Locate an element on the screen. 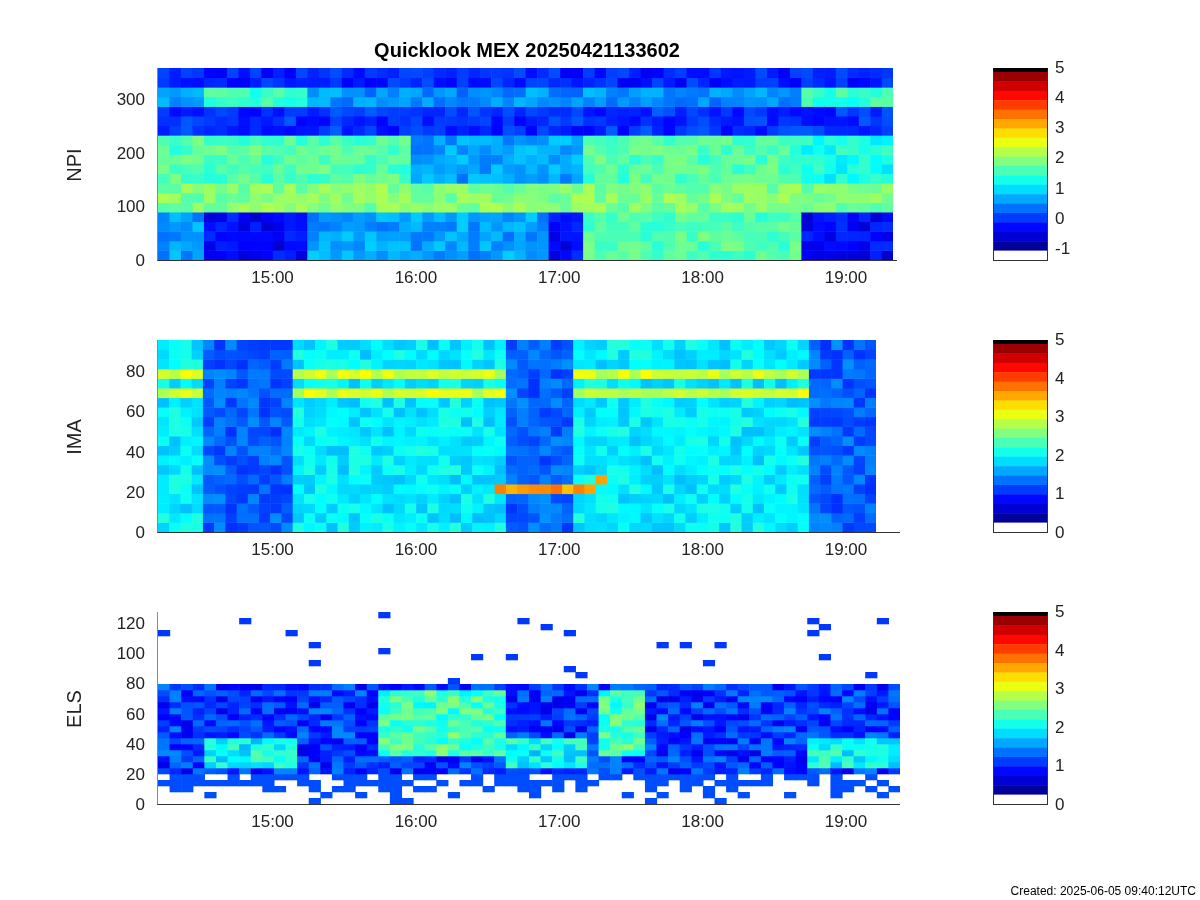 This screenshot has height=900, width=1200. y-tick-label: 120 is located at coordinates (130, 624).